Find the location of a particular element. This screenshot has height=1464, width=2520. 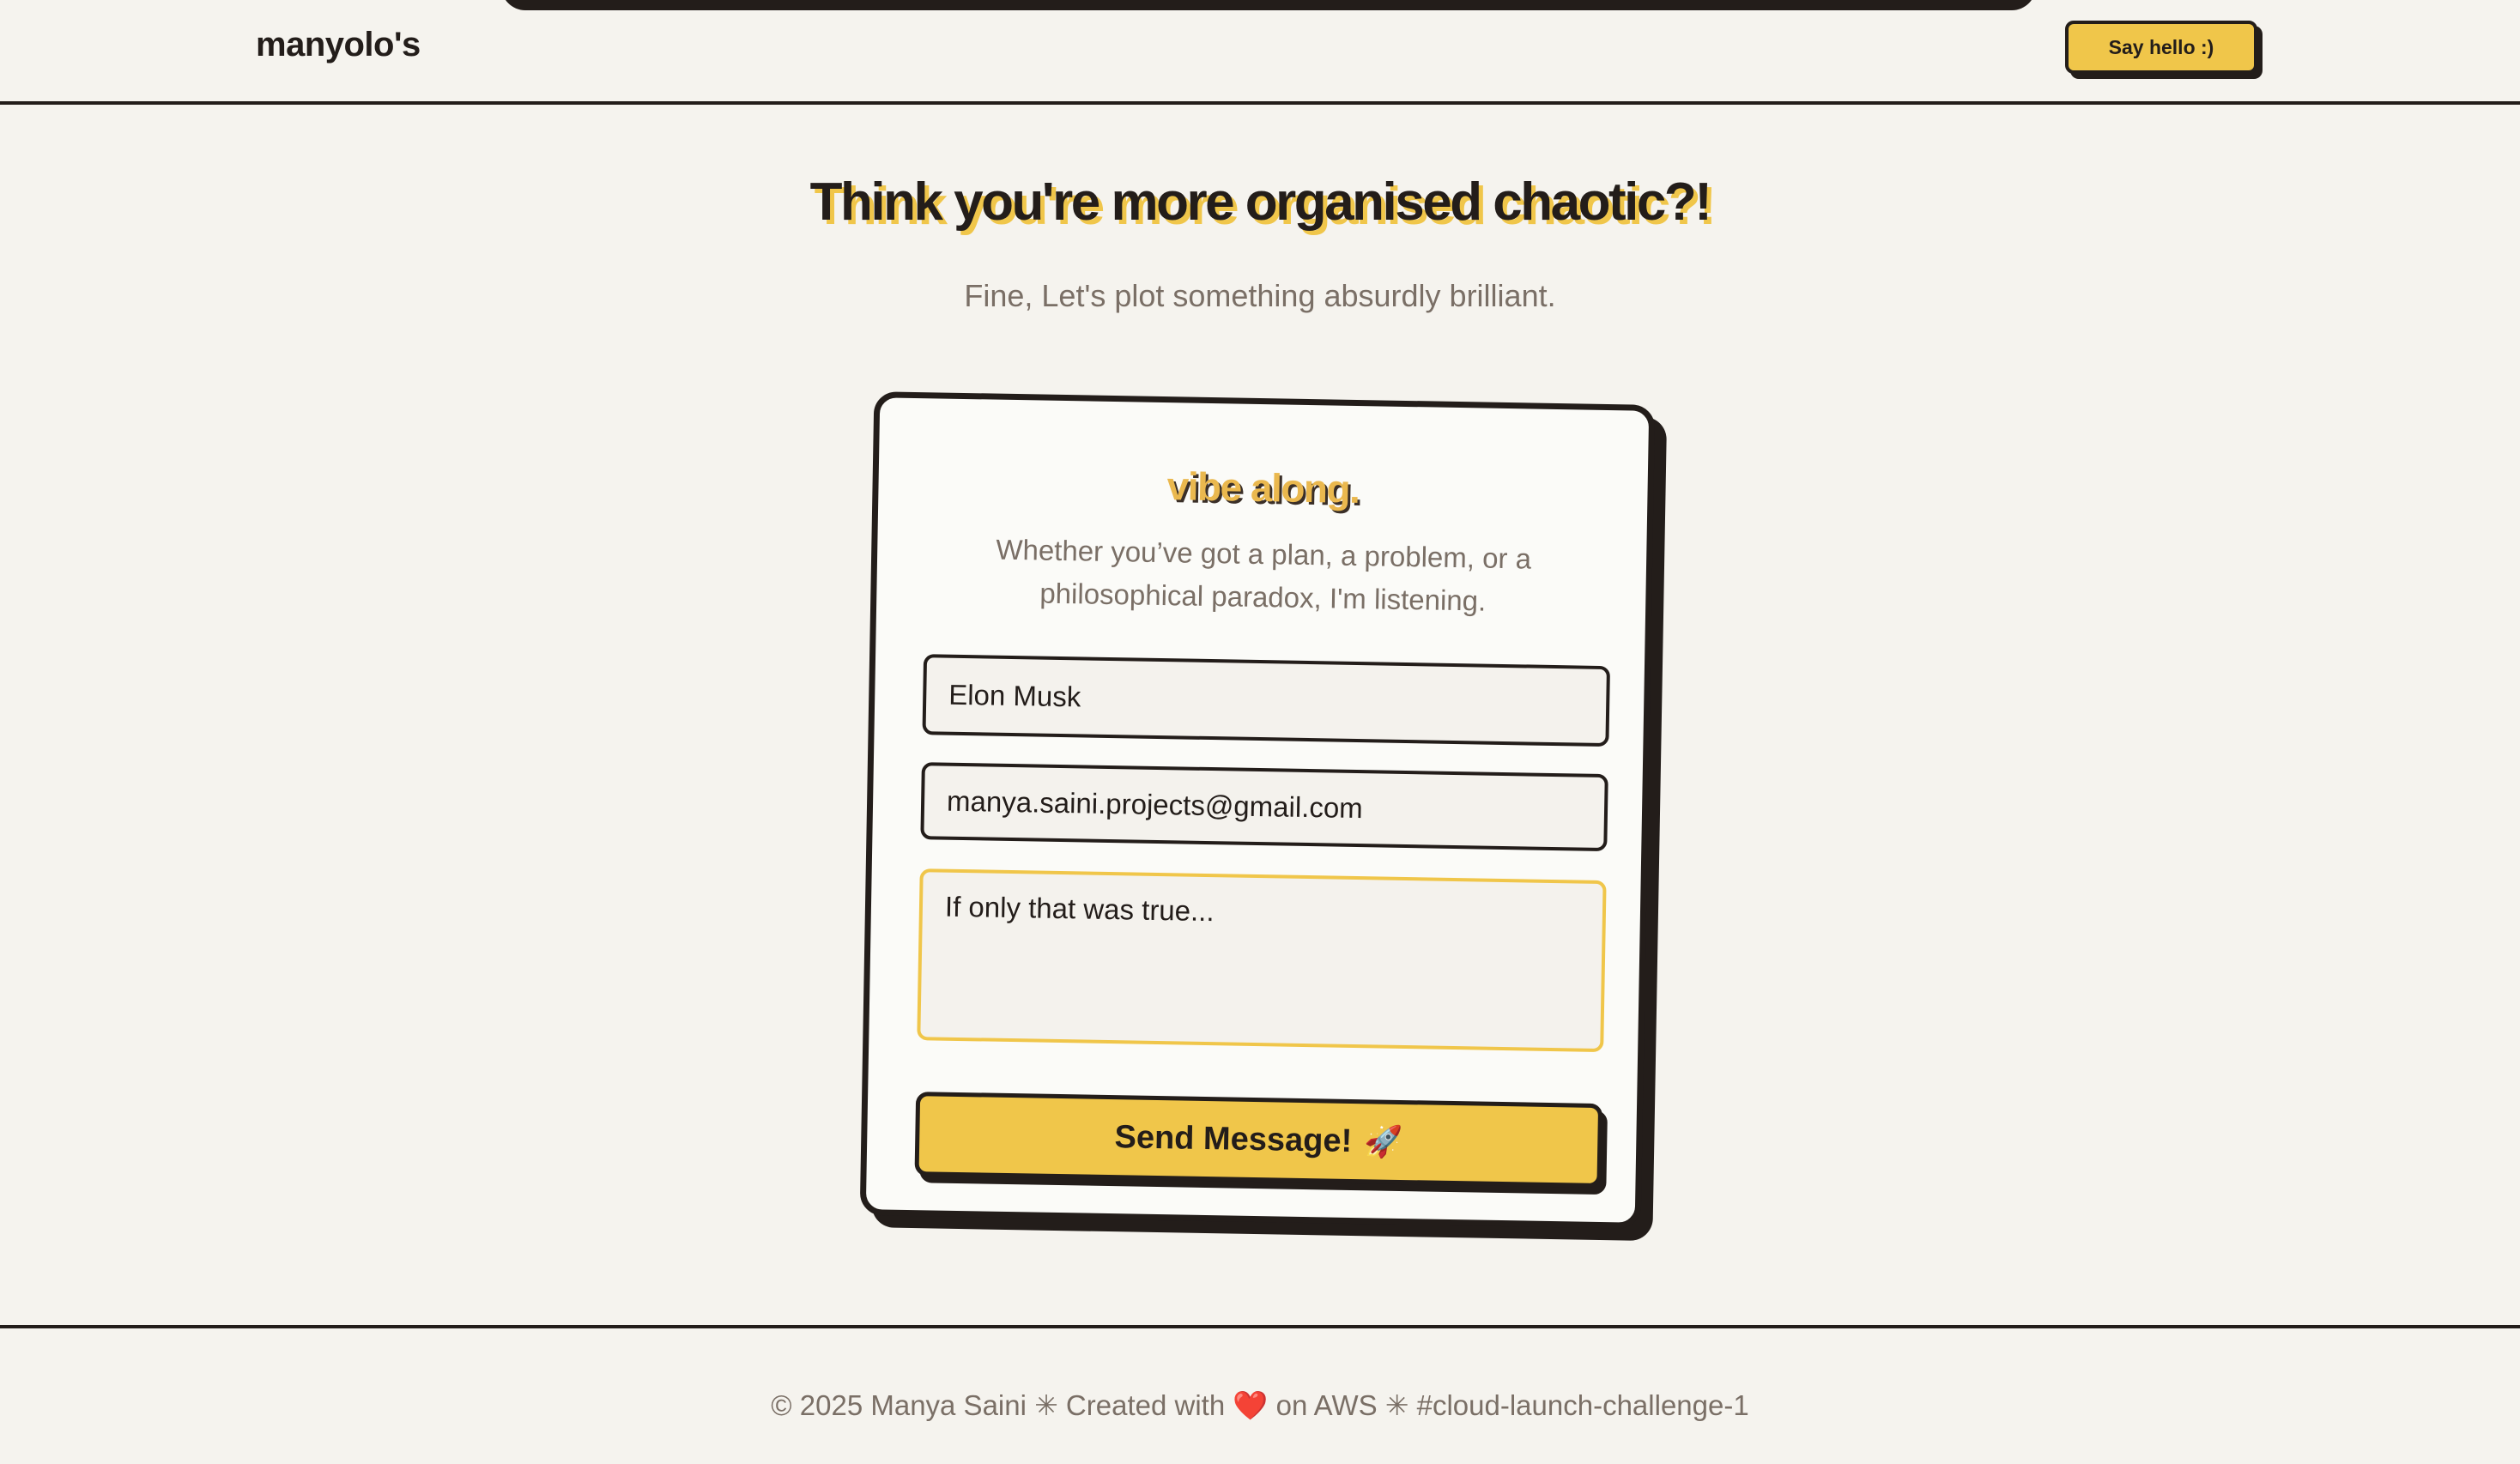

email-input is located at coordinates (1264, 807).